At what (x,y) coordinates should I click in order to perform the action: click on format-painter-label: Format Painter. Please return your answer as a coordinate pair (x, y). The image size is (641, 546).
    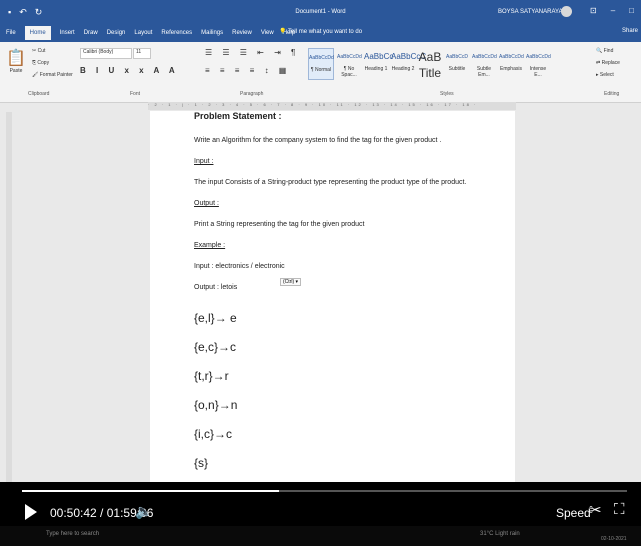
    Looking at the image, I should click on (56, 75).